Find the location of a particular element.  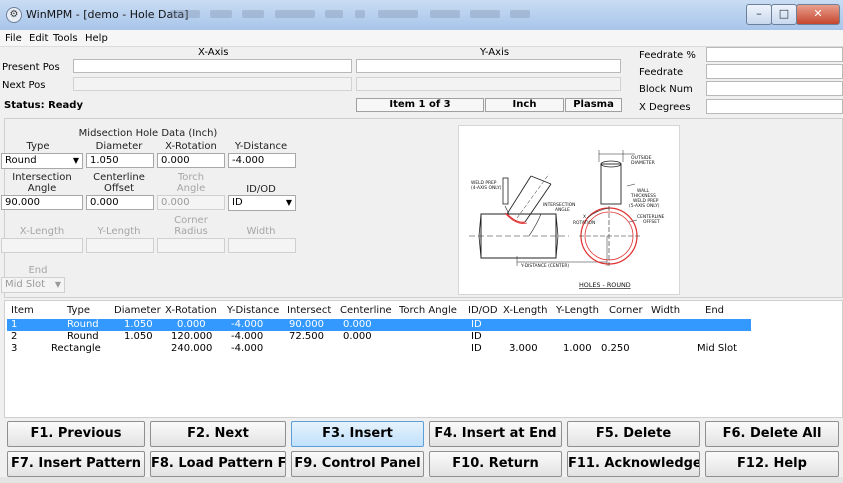

weld-prep-right-text-2: (5-AXIS ONLY) is located at coordinates (644, 206).